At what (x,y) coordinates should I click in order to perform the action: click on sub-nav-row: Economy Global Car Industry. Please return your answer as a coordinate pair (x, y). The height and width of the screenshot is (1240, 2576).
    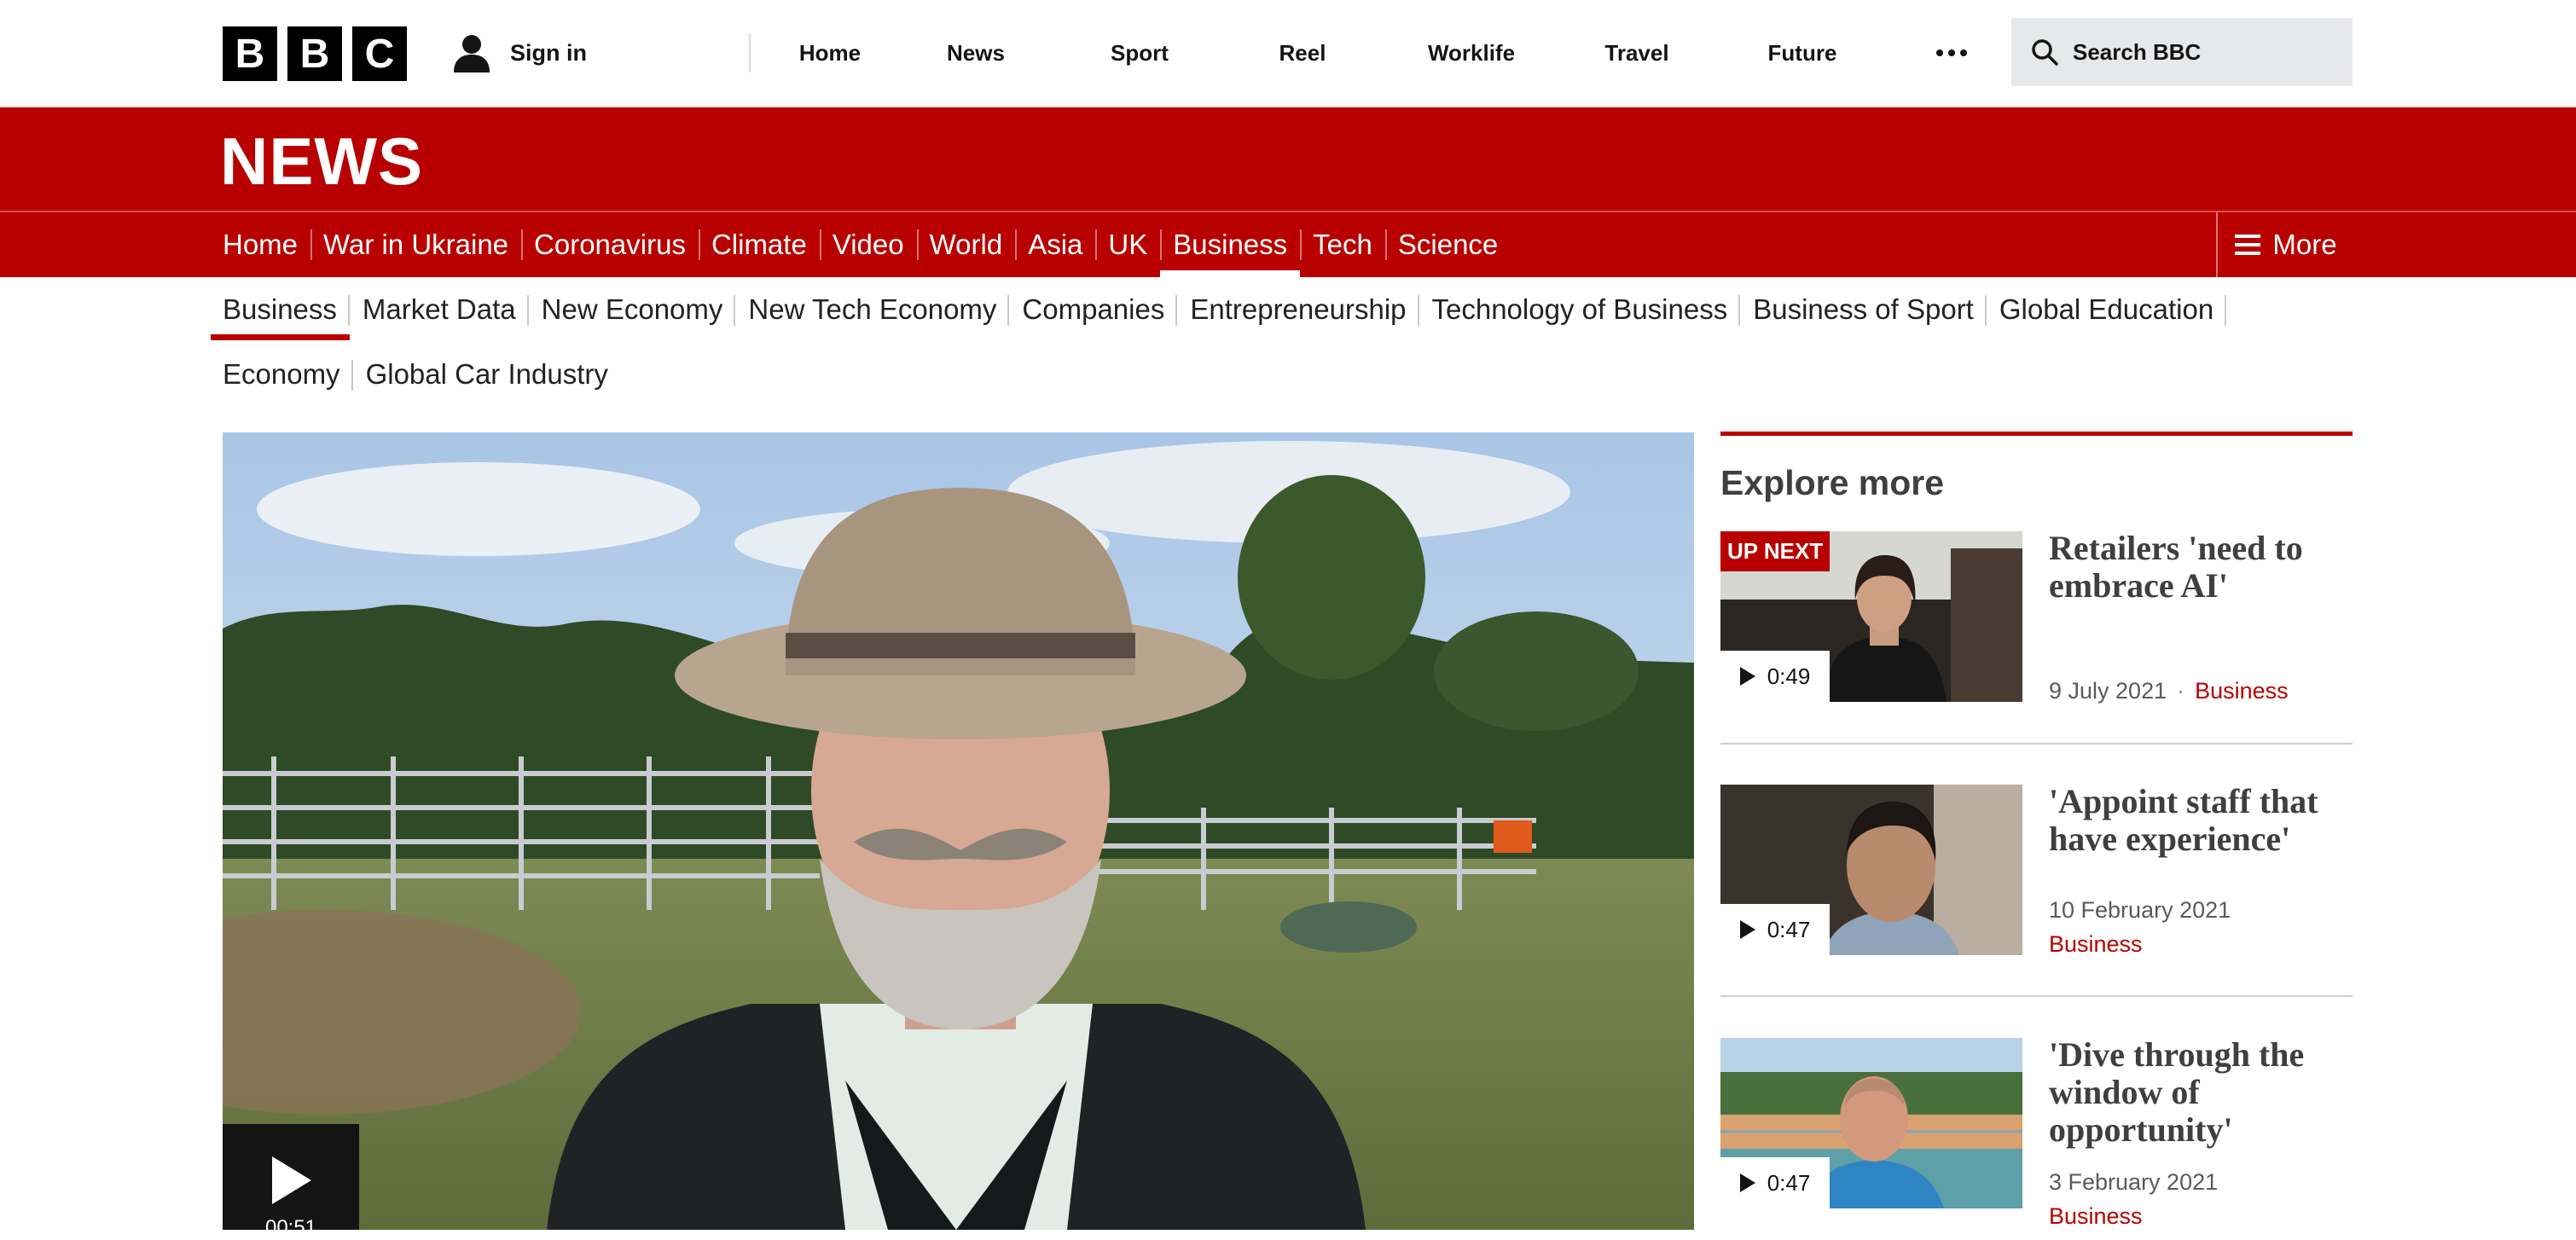
    Looking at the image, I should click on (1289, 374).